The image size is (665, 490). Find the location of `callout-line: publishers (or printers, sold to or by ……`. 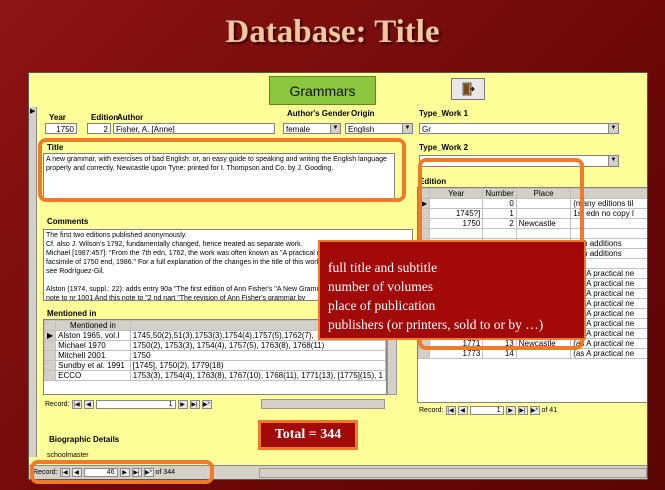

callout-line: publishers (or printers, sold to or by …… is located at coordinates (436, 324).